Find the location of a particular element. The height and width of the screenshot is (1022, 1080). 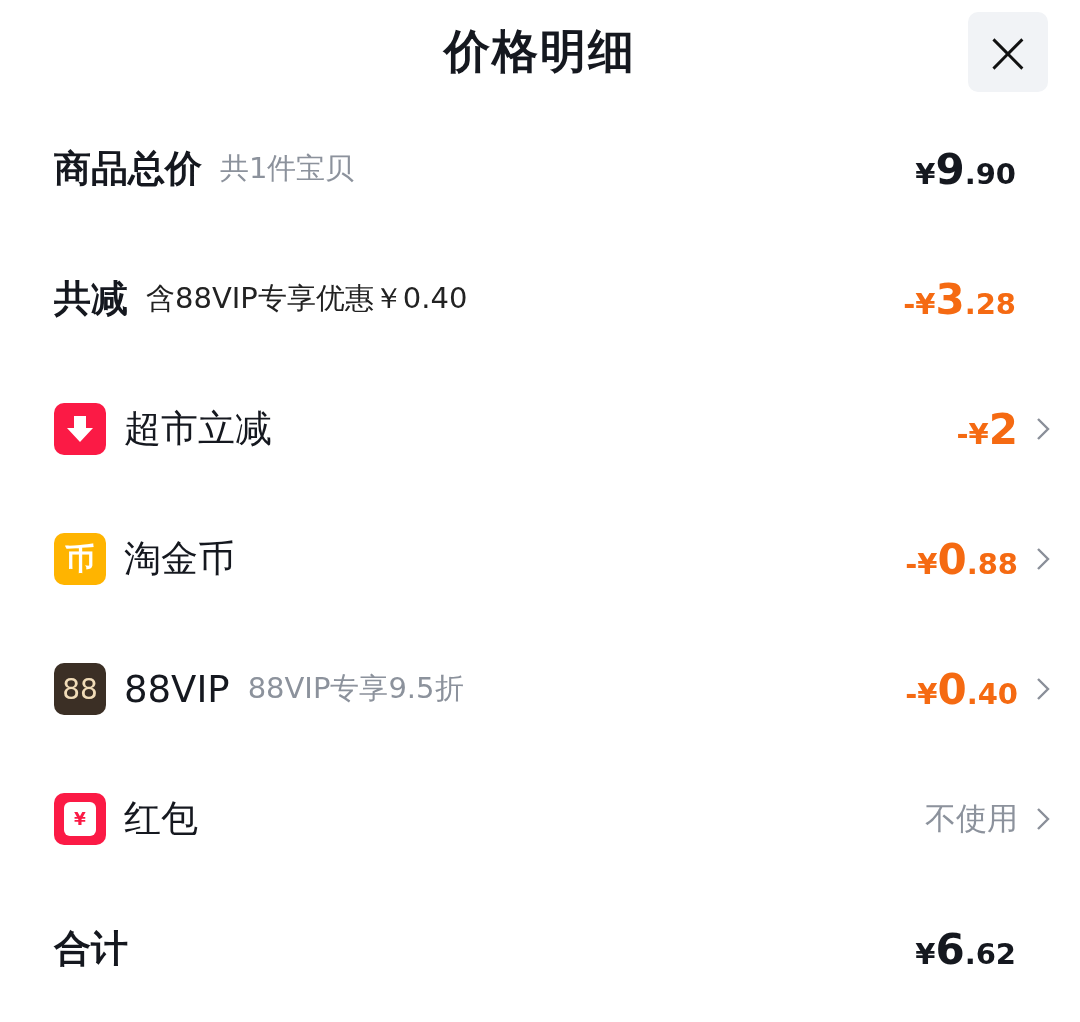

vip-icon: 88 is located at coordinates (80, 689).